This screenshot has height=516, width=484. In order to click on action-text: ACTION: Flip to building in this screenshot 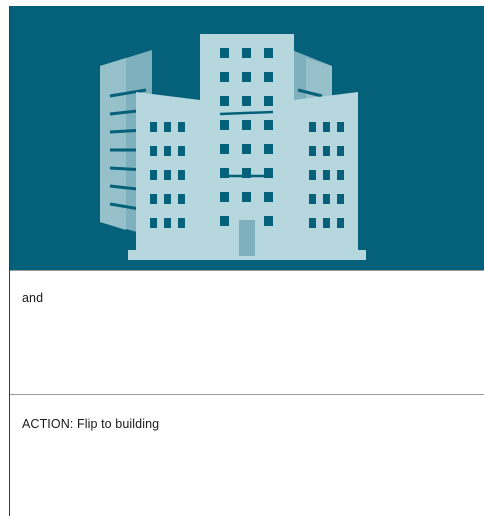, I will do `click(91, 424)`.